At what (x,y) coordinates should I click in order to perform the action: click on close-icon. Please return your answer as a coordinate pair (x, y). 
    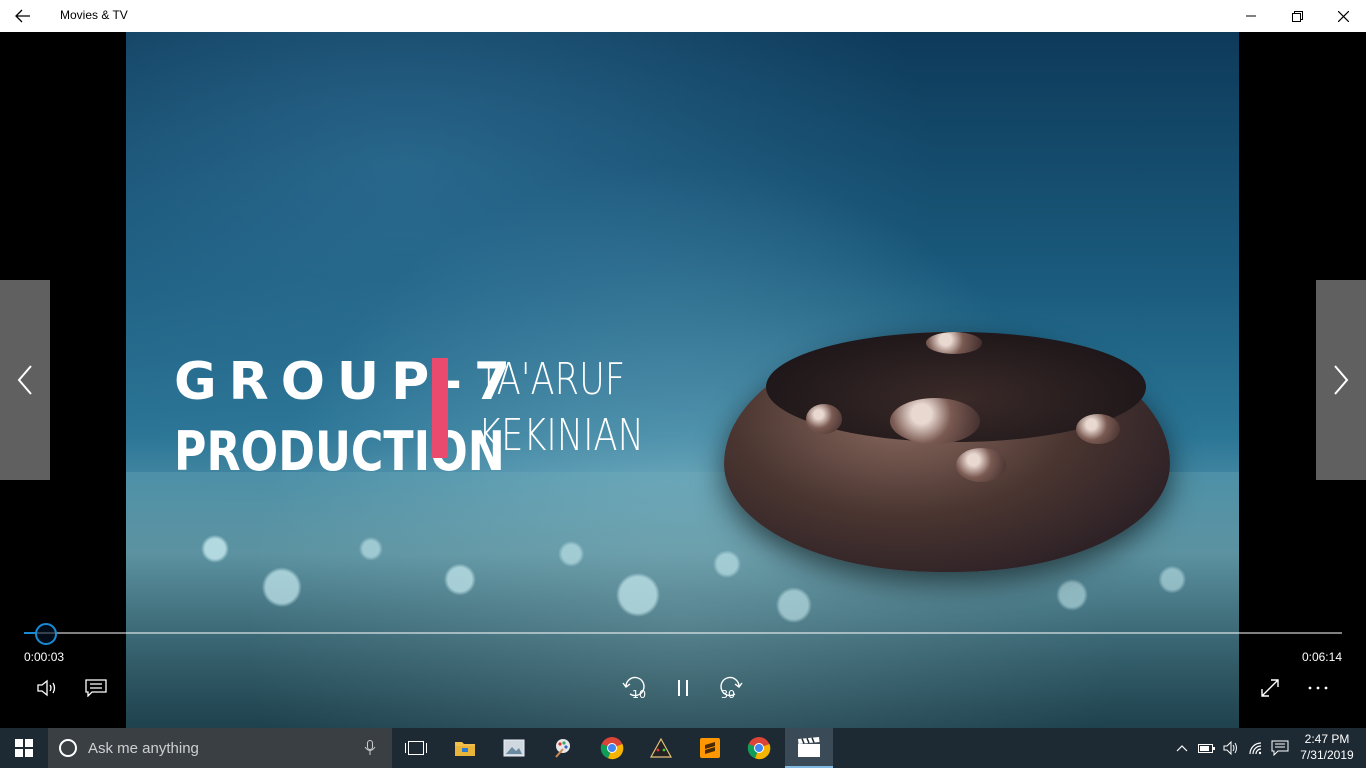
    Looking at the image, I should click on (1343, 16).